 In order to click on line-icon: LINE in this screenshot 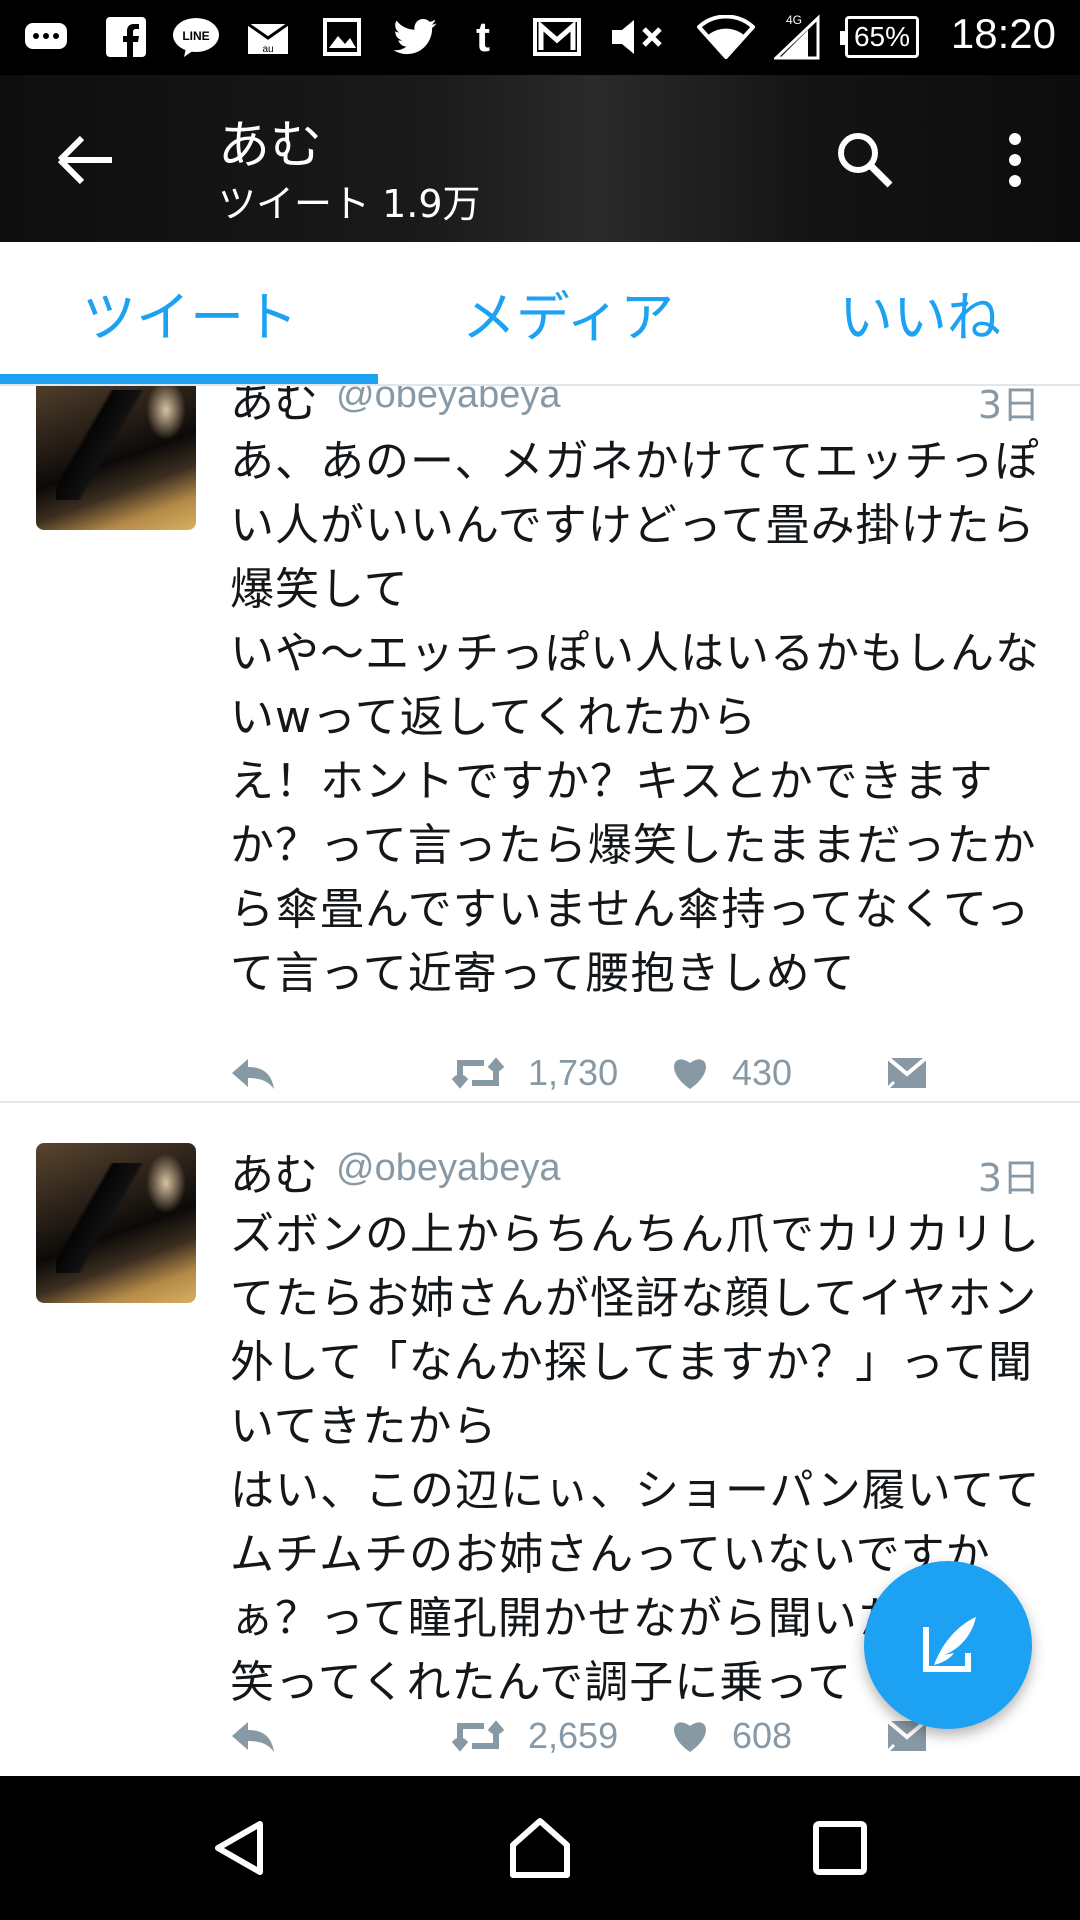, I will do `click(196, 37)`.